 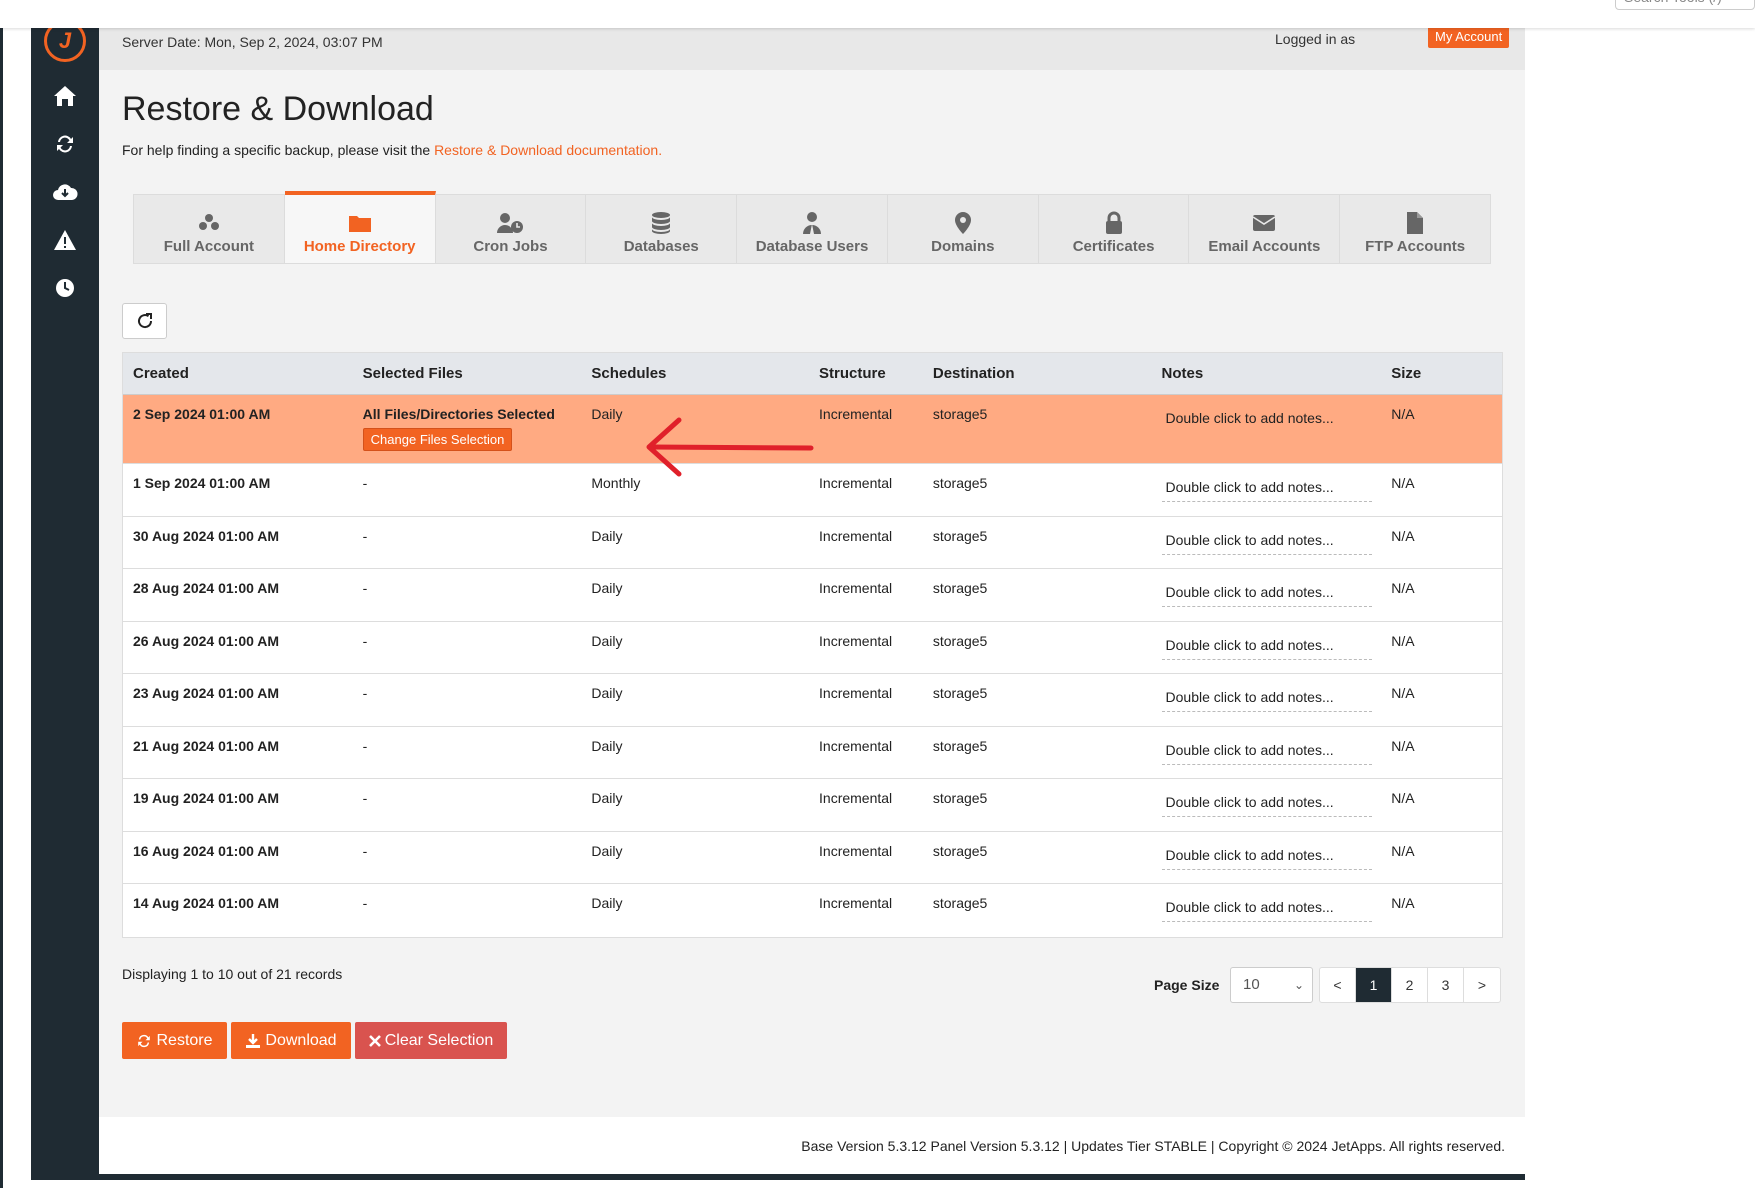 What do you see at coordinates (206, 588) in the screenshot?
I see `cell-created: 28 Aug 2024 01:00 AM` at bounding box center [206, 588].